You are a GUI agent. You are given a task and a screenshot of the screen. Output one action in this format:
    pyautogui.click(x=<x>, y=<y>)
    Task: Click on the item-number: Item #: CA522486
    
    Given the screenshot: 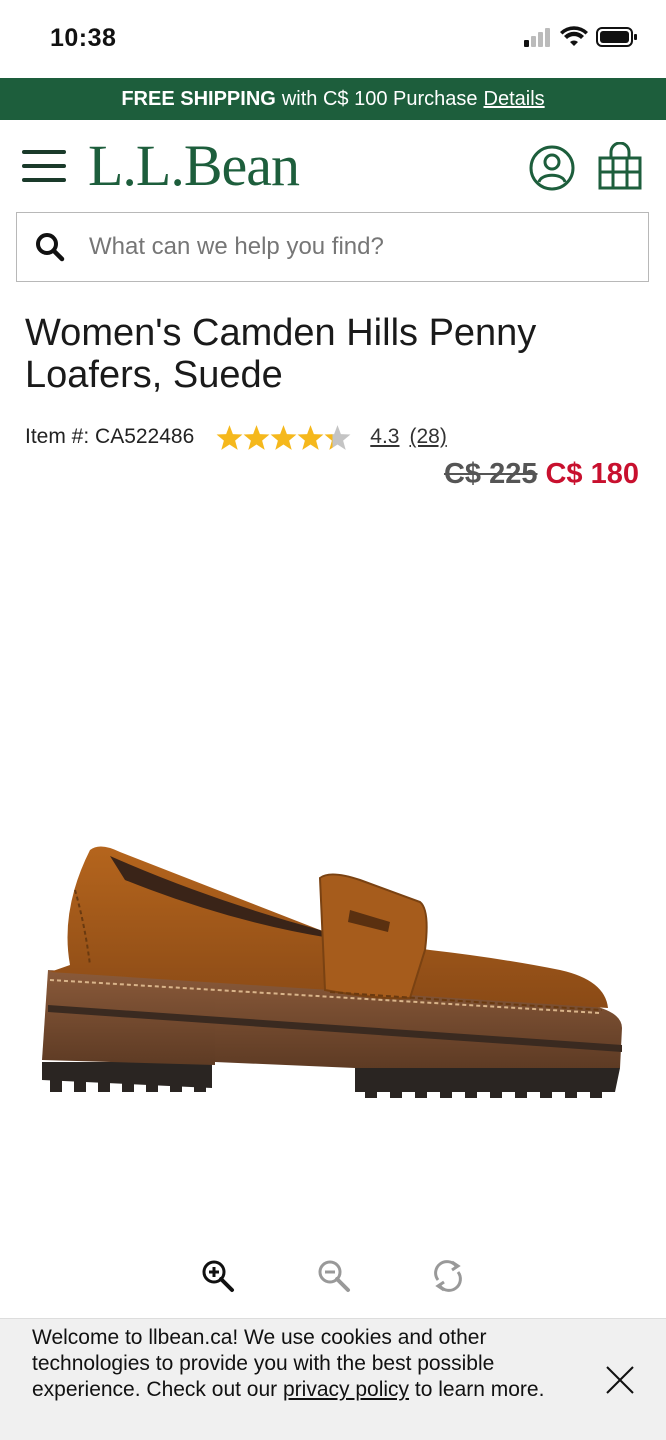 What is the action you would take?
    pyautogui.click(x=110, y=436)
    